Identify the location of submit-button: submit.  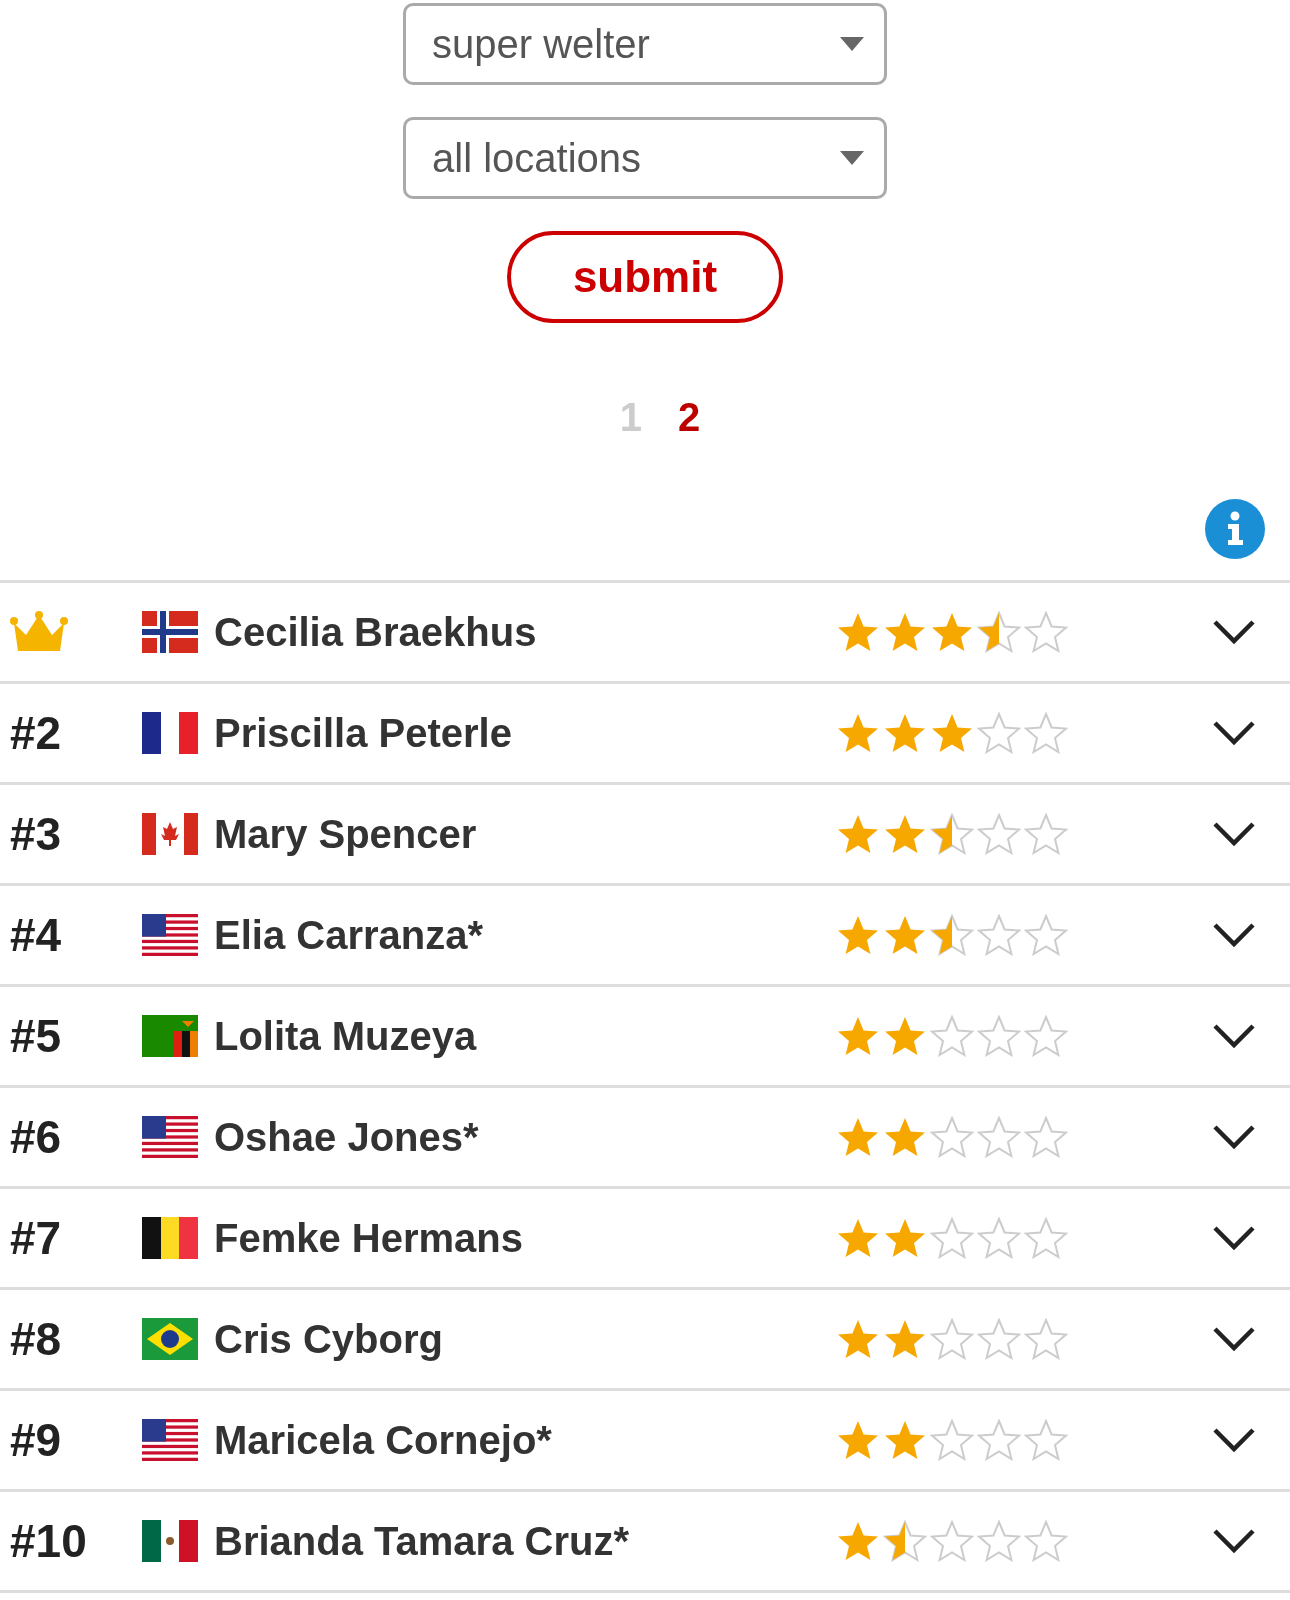
(645, 277).